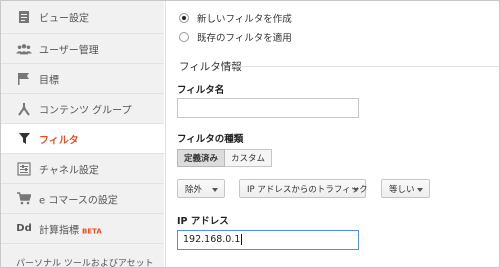 This screenshot has width=500, height=268. I want to click on channel-settings-icon, so click(24, 168).